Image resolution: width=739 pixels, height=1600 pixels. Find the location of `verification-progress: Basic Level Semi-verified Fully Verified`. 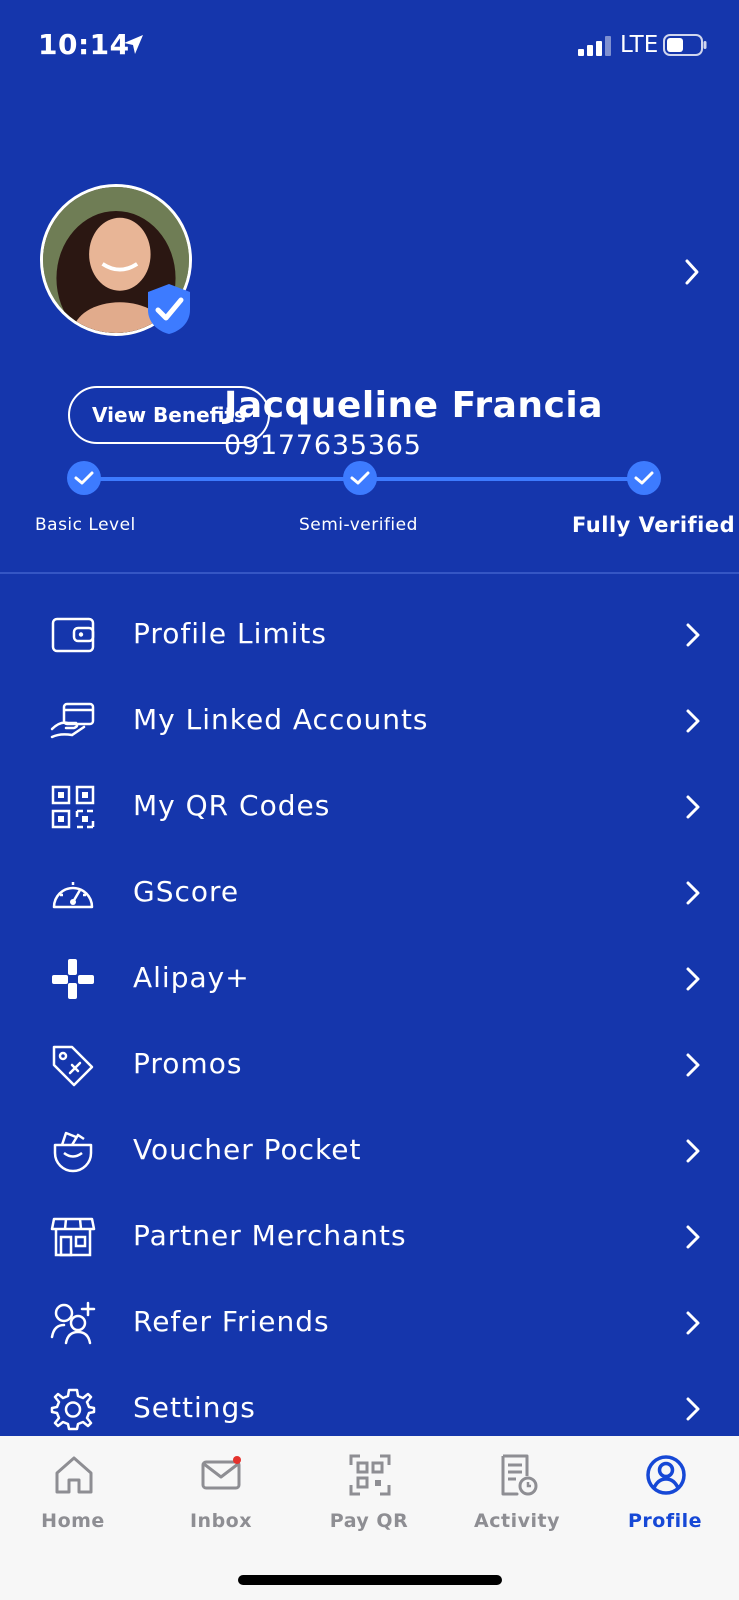

verification-progress: Basic Level Semi-verified Fully Verified is located at coordinates (369, 500).